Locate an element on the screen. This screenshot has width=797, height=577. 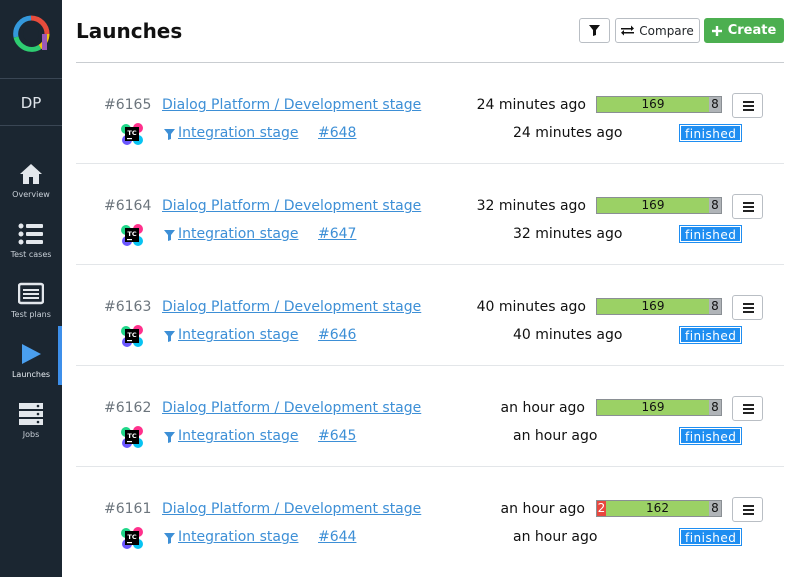
build-number-link: #644 is located at coordinates (337, 537).